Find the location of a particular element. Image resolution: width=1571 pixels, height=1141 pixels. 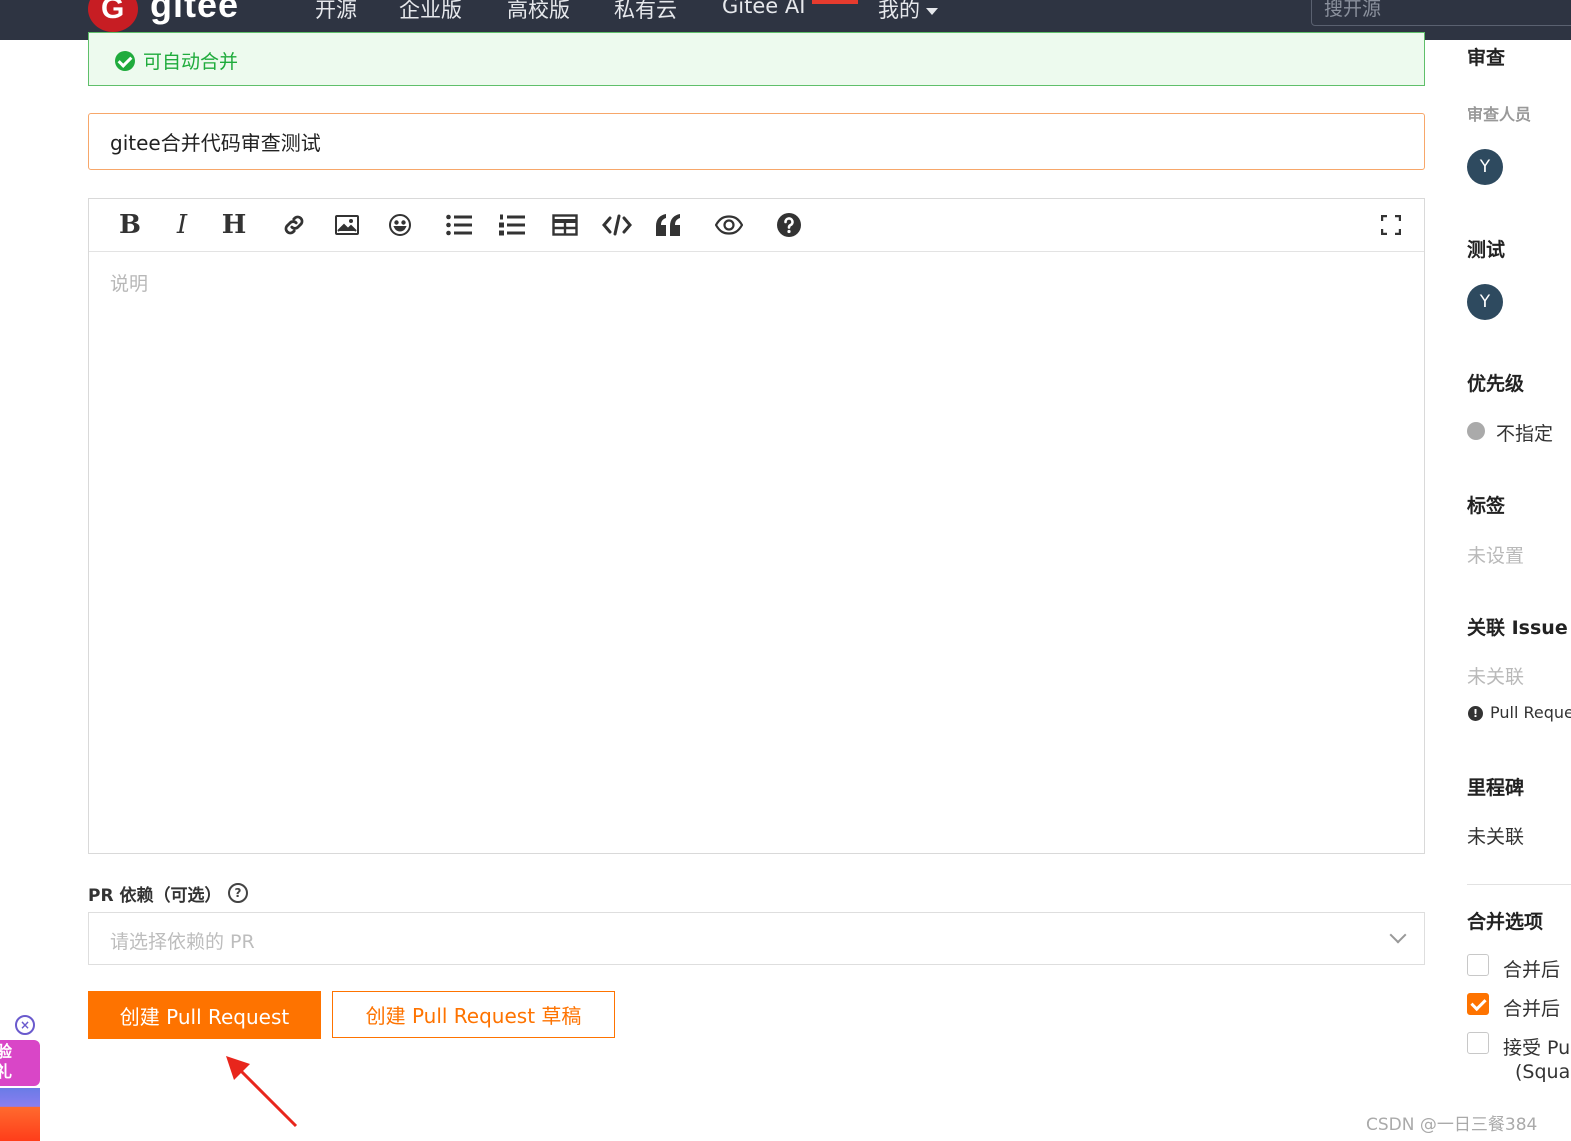

test-heading: 测试 is located at coordinates (1486, 248).